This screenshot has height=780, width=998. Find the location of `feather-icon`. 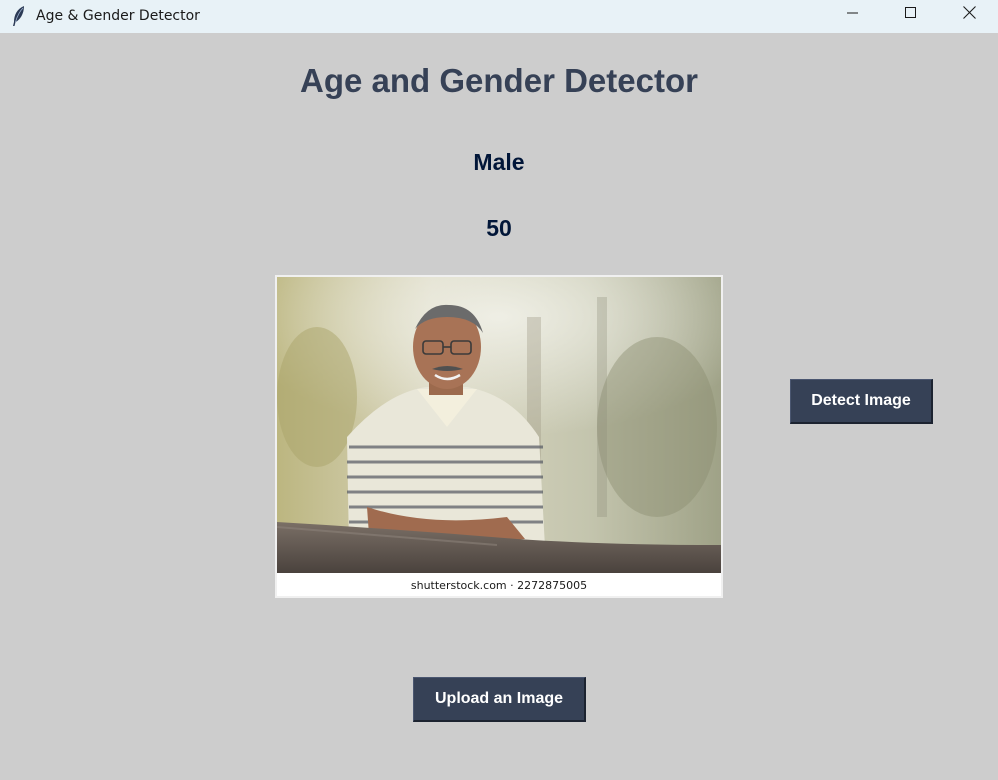

feather-icon is located at coordinates (19, 16).